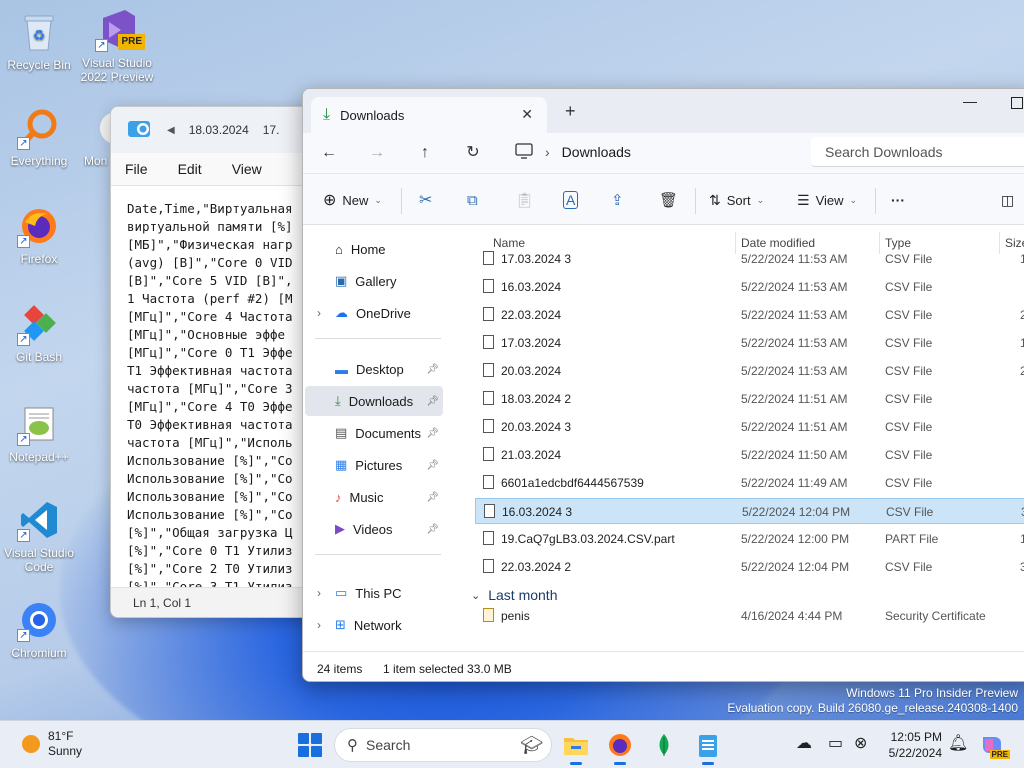 This screenshot has width=1024, height=768. Describe the element at coordinates (531, 371) in the screenshot. I see `file-name: 20.03.2024` at that location.